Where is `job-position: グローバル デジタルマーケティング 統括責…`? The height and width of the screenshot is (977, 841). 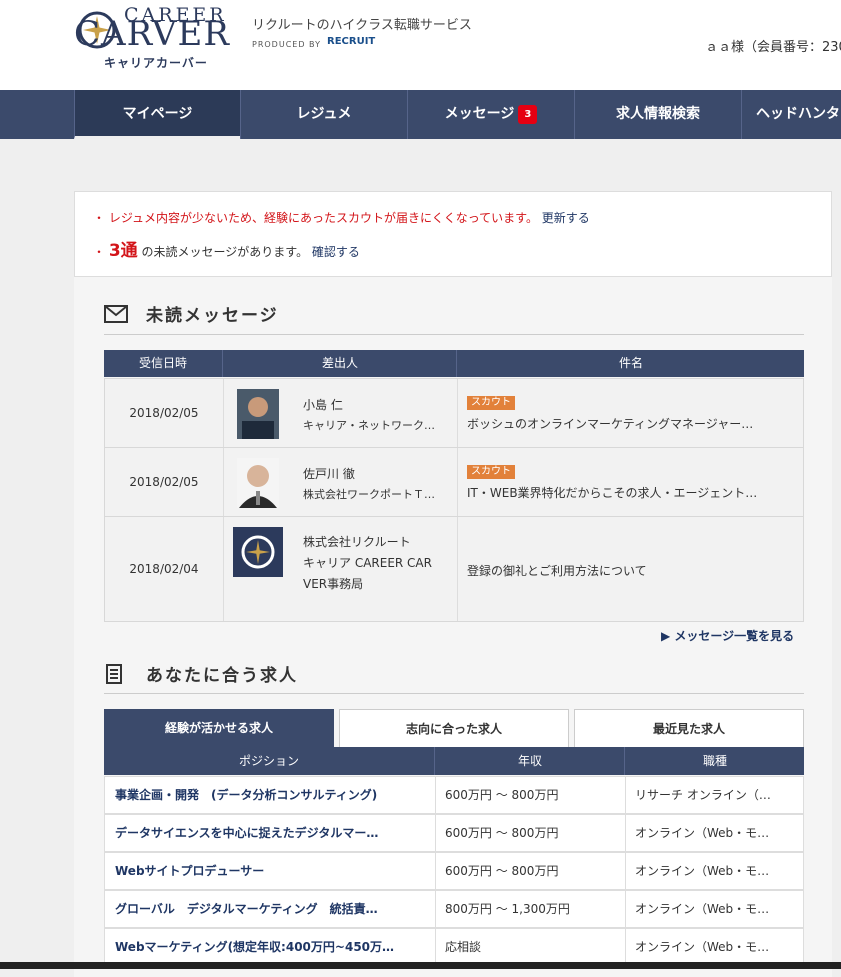 job-position: グローバル デジタルマーケティング 統括責… is located at coordinates (265, 909).